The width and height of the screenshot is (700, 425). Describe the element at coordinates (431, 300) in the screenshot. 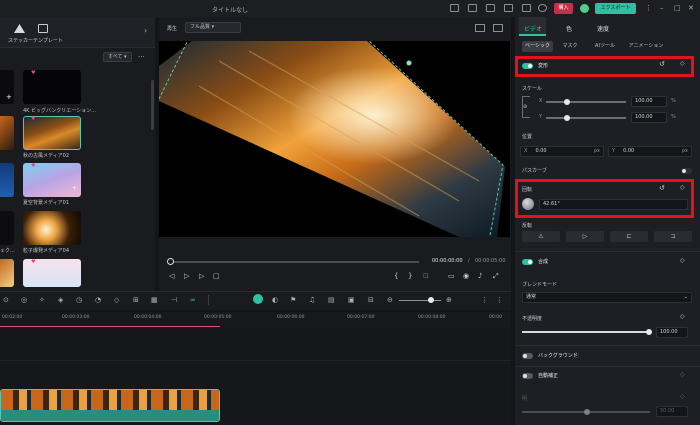

I see `zoom-slider-knob` at that location.